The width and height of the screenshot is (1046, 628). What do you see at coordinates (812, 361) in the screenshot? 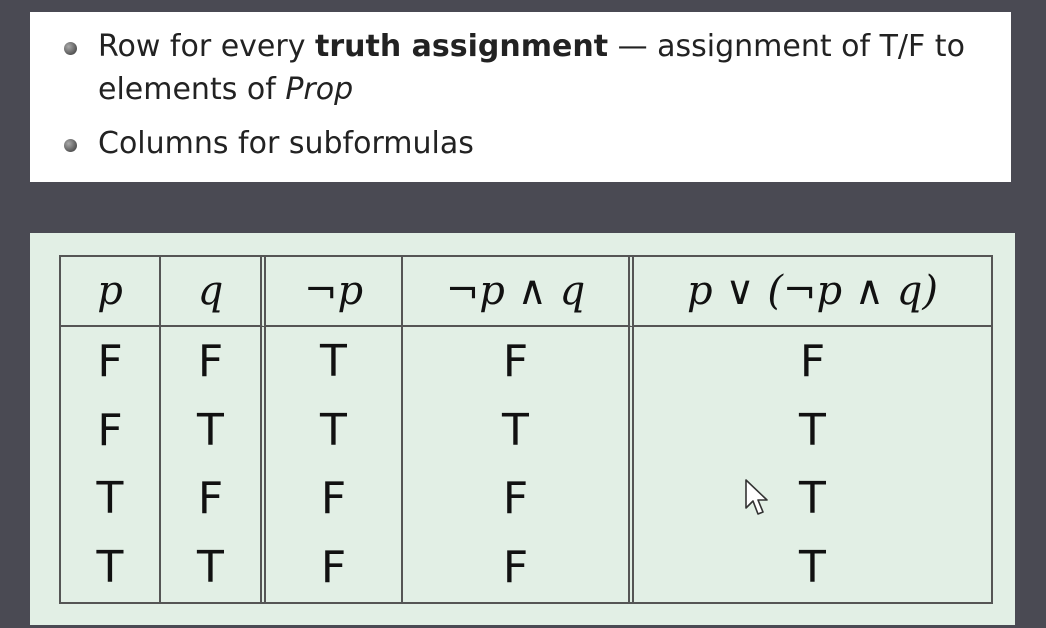
I see `cell-result: F` at bounding box center [812, 361].